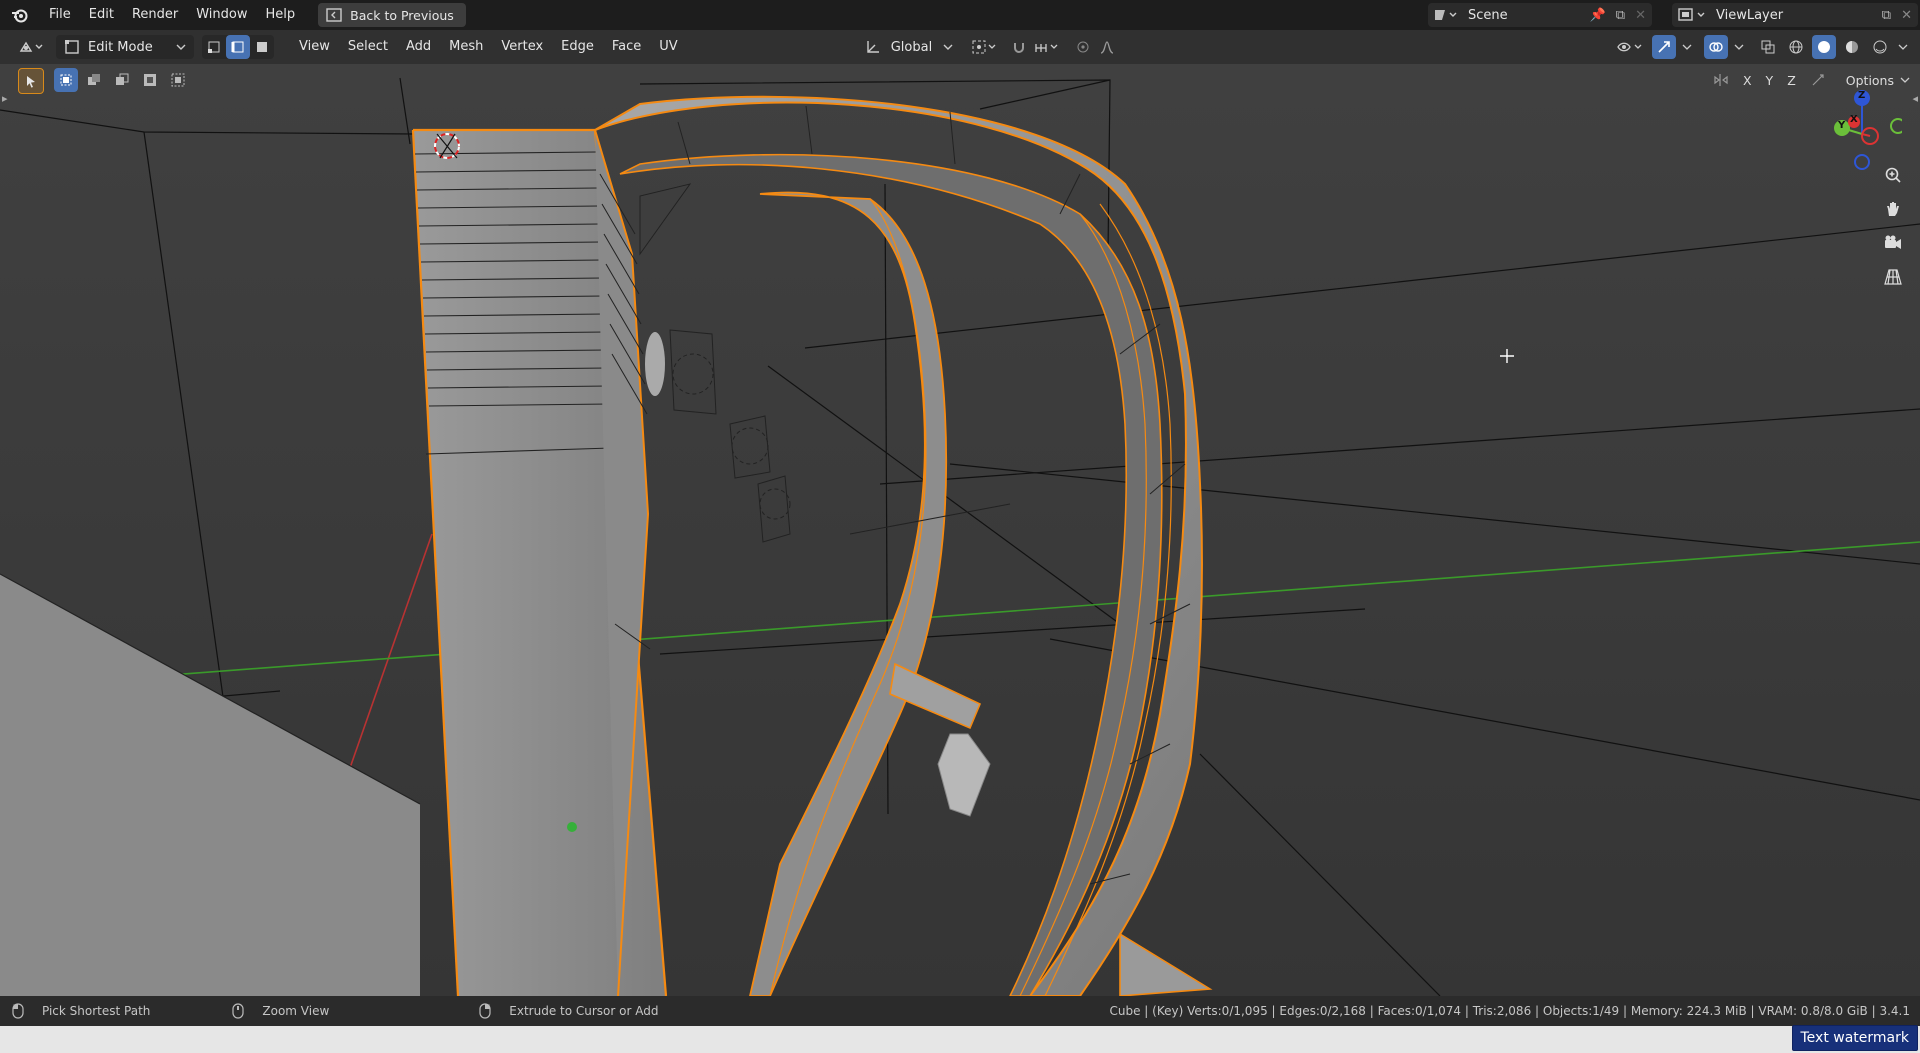  What do you see at coordinates (1019, 47) in the screenshot?
I see `snap-toggle-icon` at bounding box center [1019, 47].